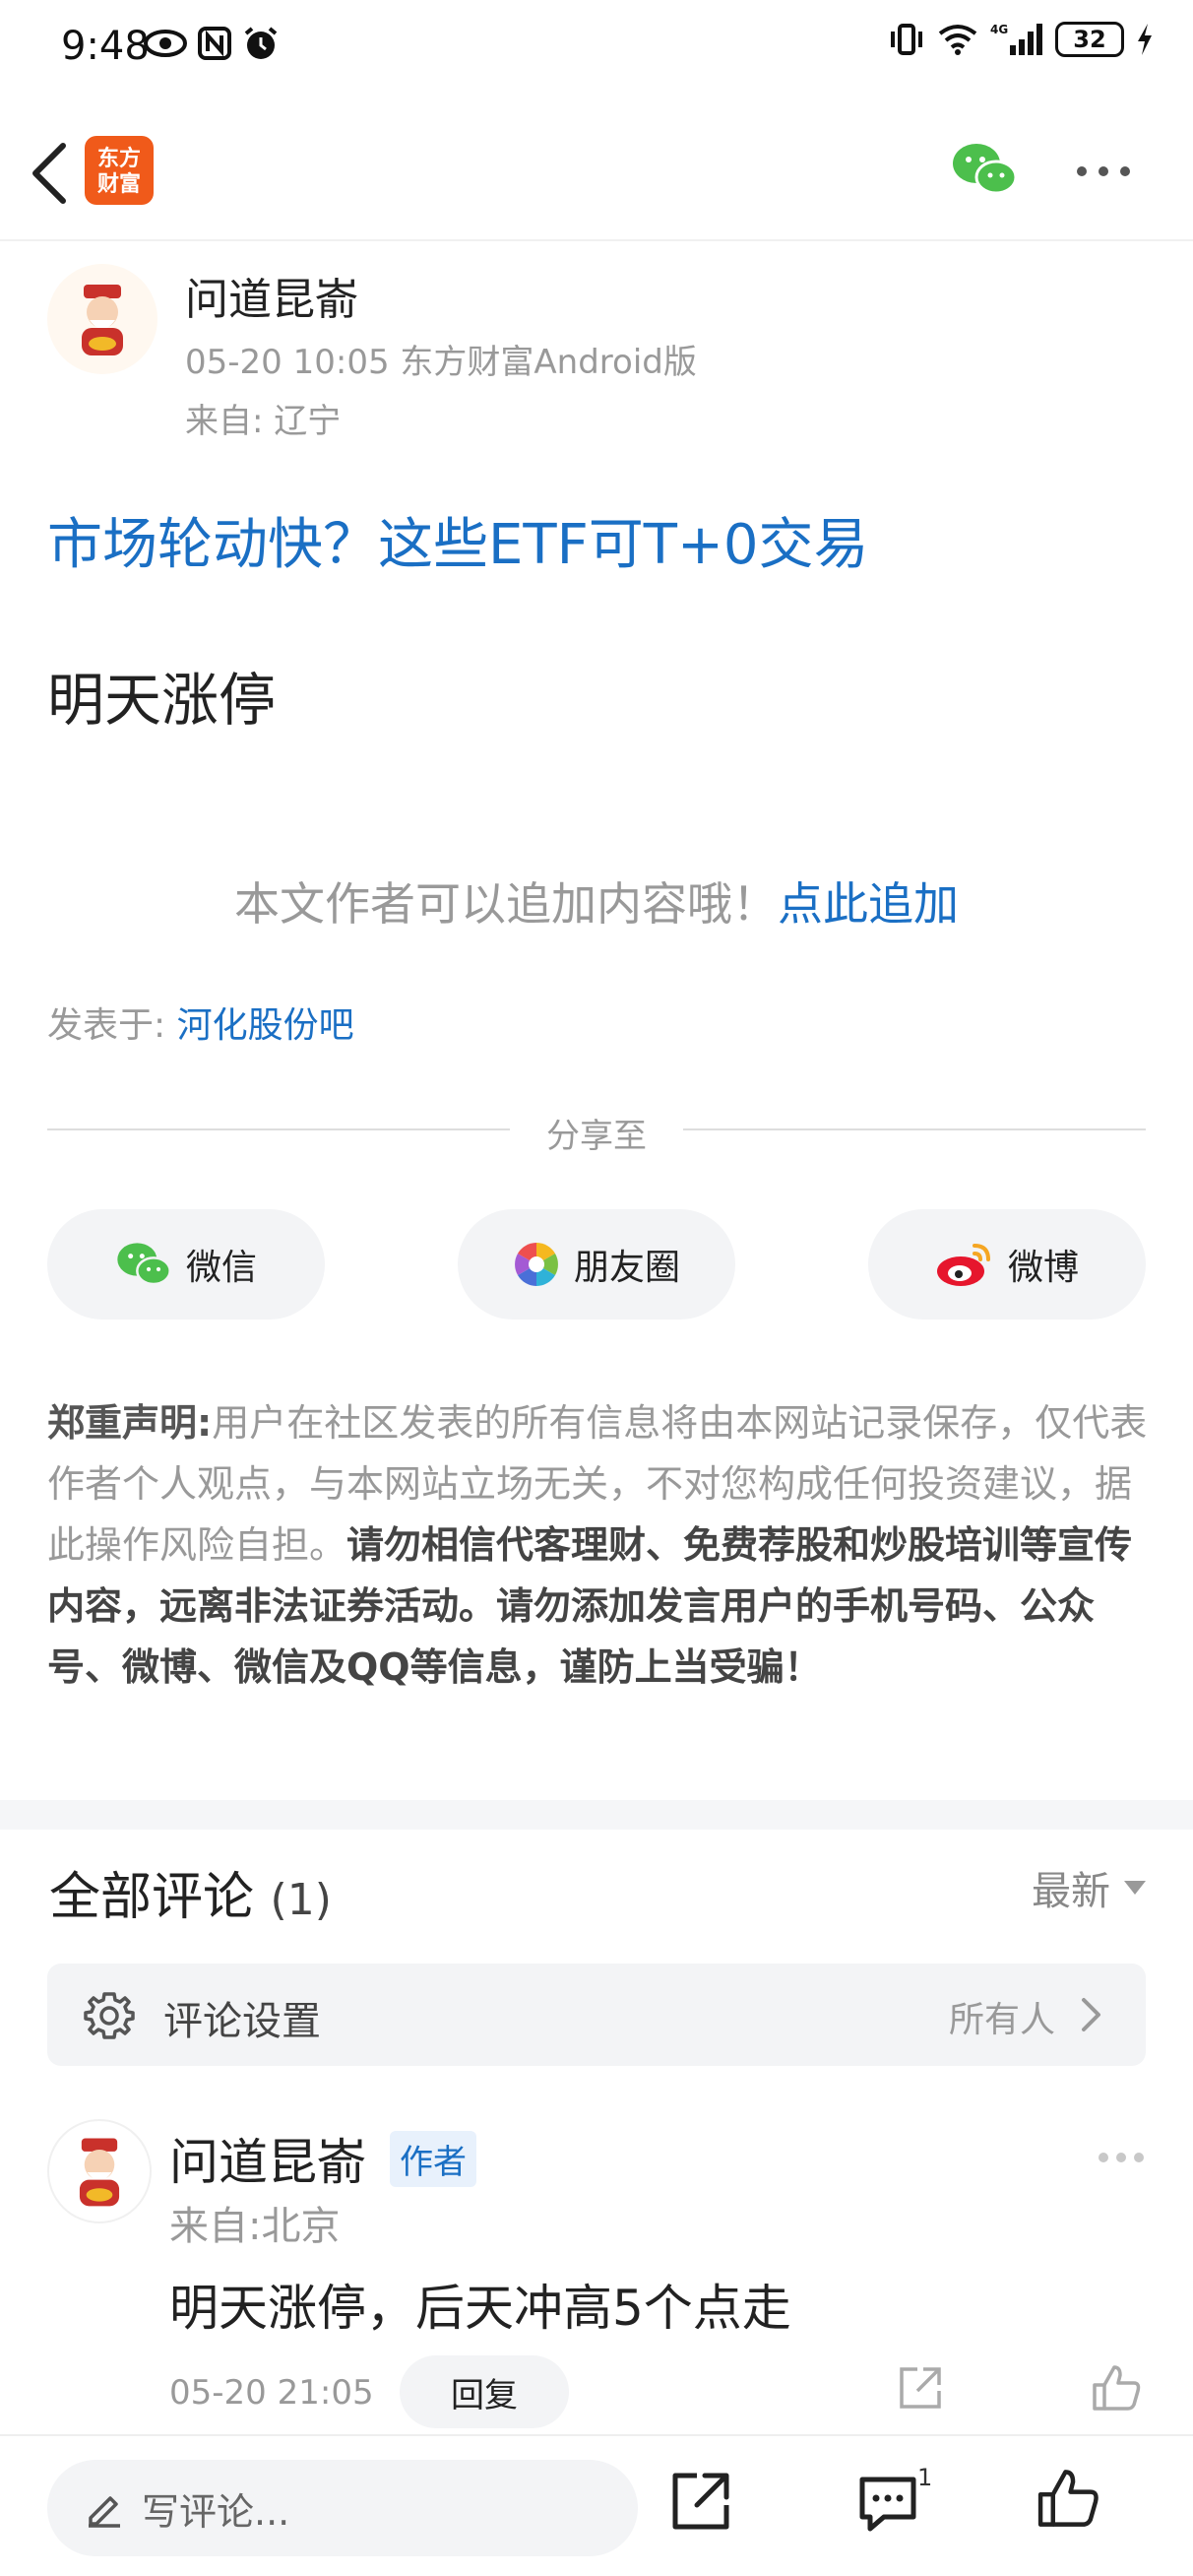  I want to click on pencil-icon, so click(104, 2512).